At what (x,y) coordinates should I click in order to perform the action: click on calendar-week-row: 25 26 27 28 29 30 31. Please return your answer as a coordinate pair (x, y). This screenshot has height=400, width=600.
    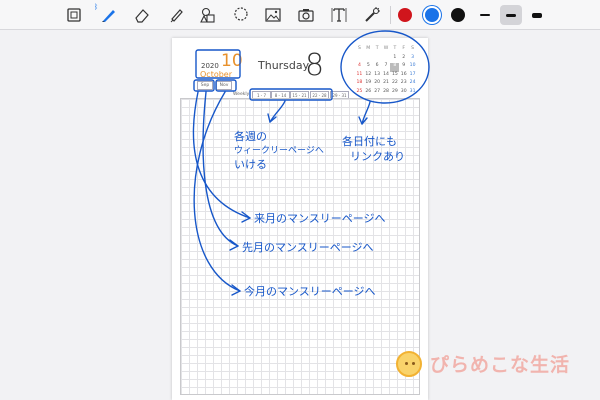
    Looking at the image, I should click on (386, 93).